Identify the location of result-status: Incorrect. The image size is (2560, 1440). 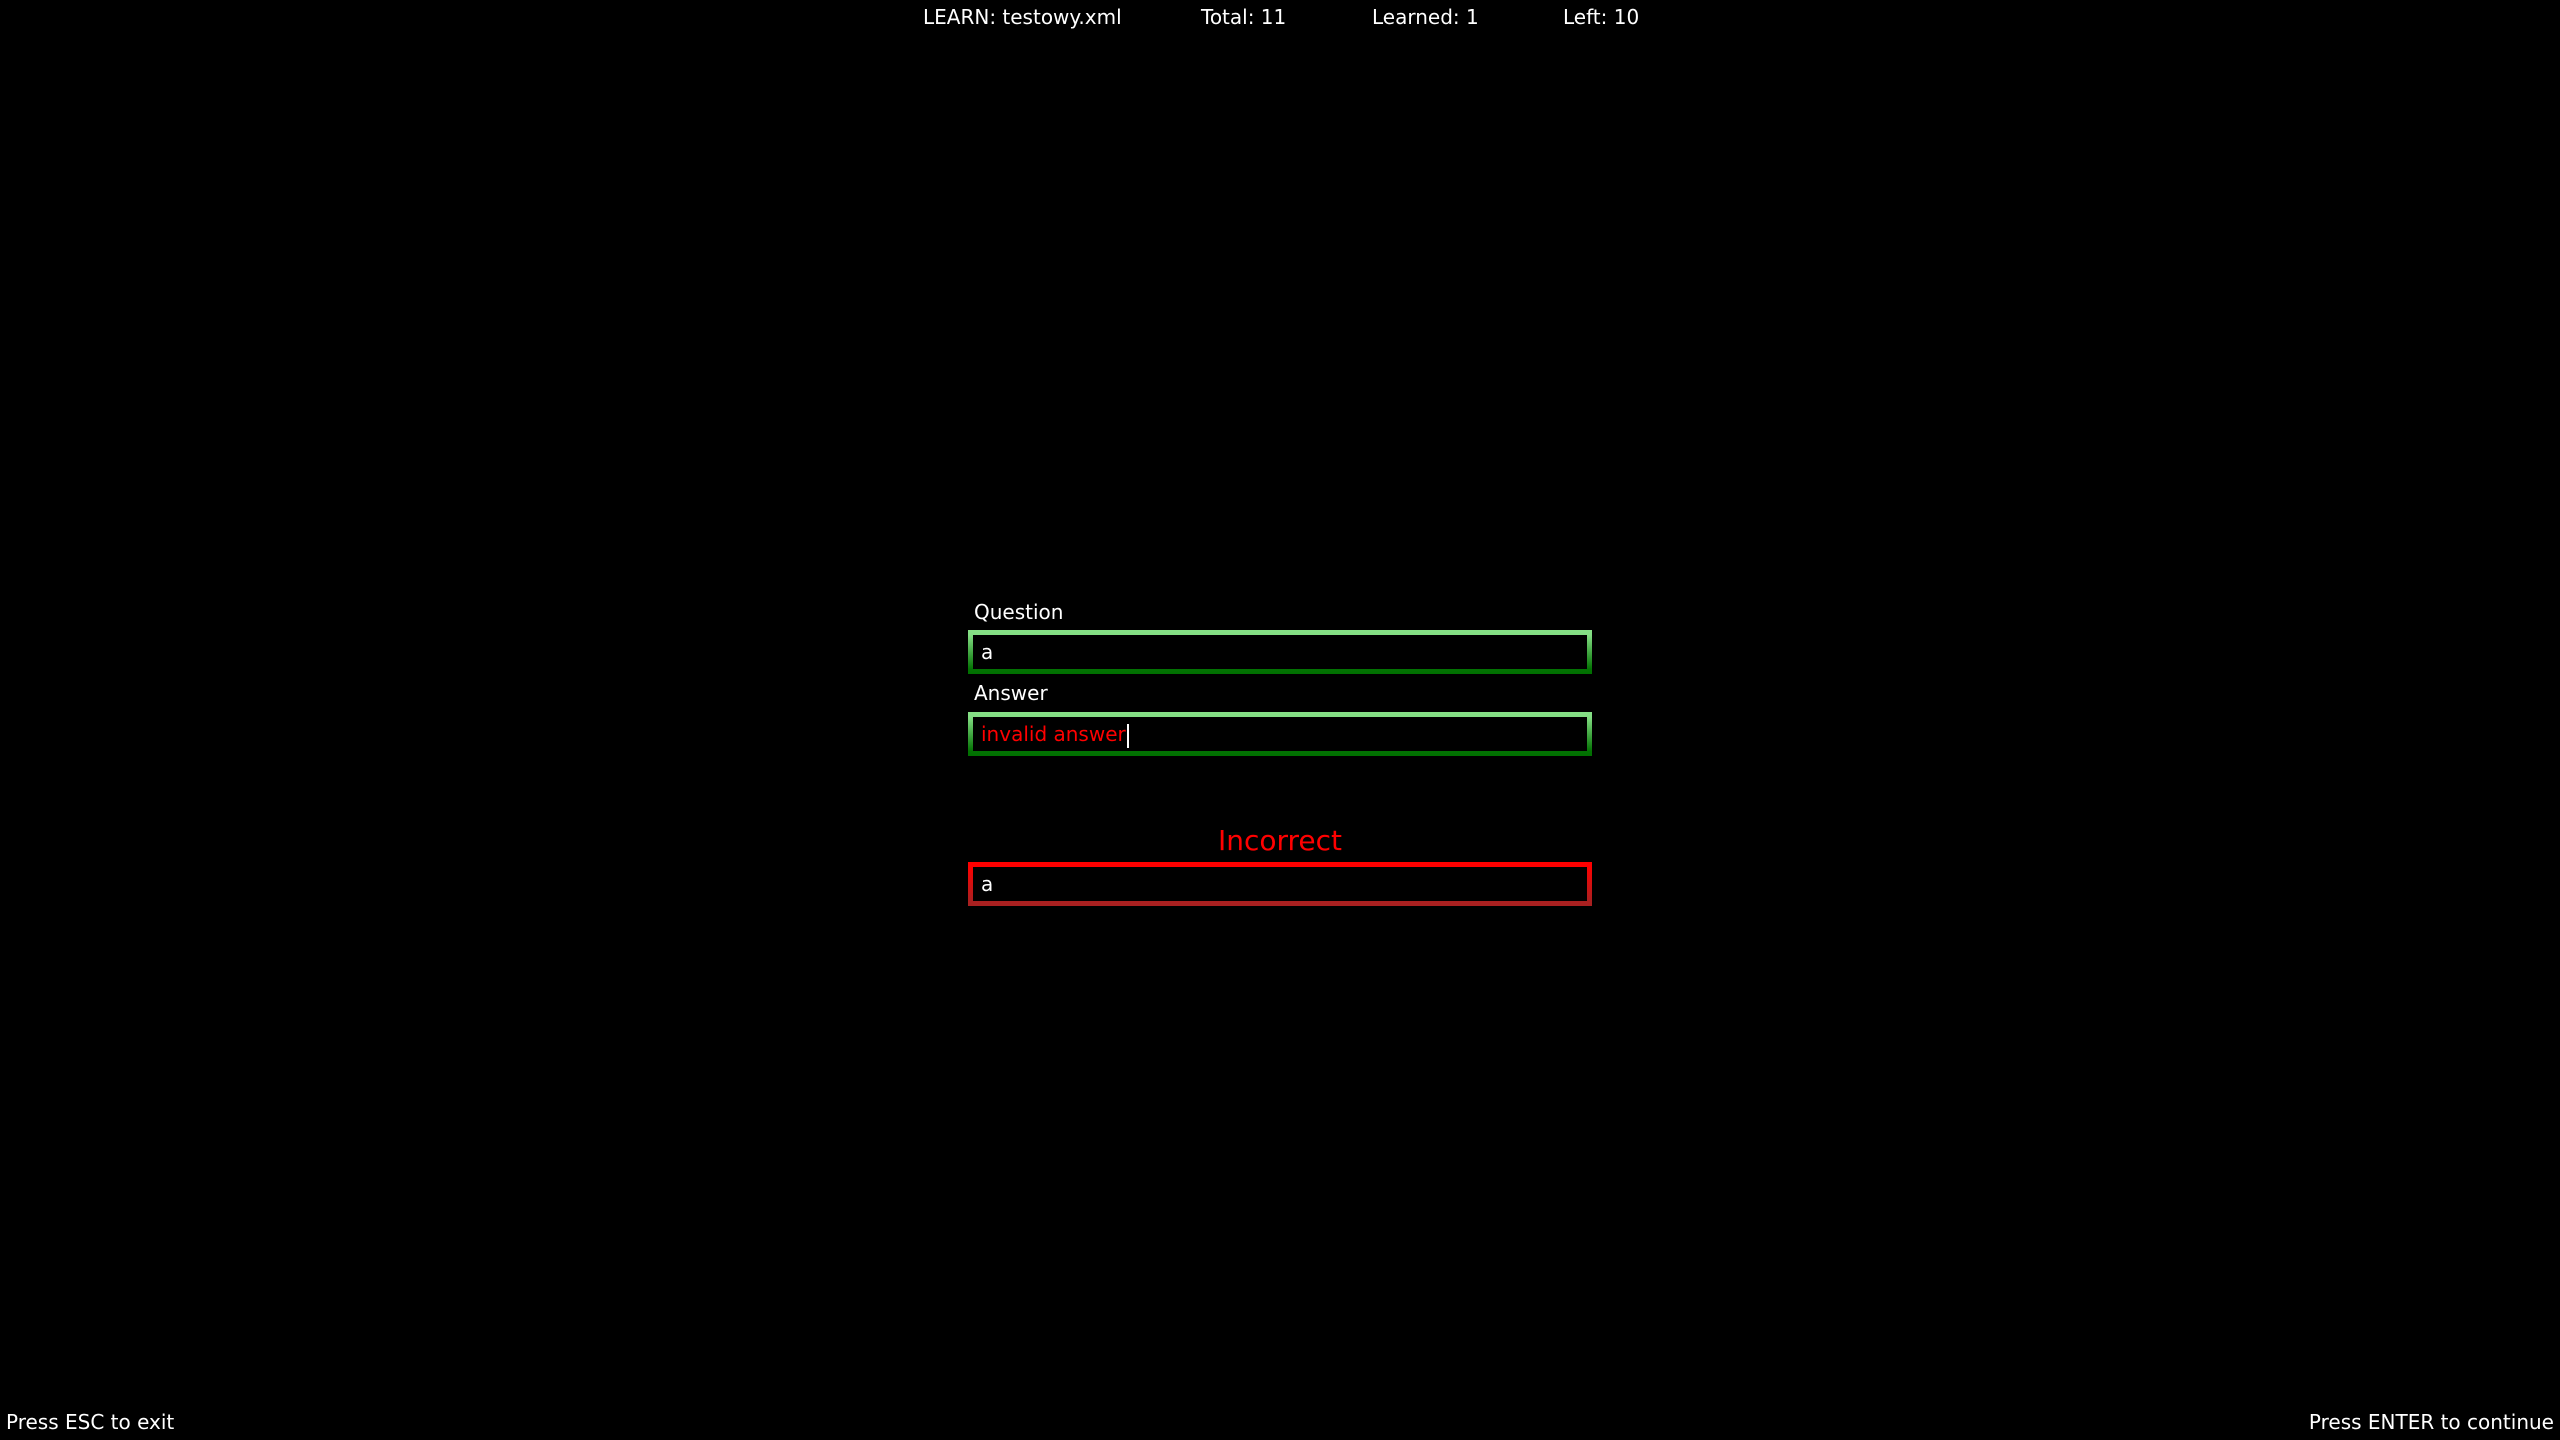
(1280, 840).